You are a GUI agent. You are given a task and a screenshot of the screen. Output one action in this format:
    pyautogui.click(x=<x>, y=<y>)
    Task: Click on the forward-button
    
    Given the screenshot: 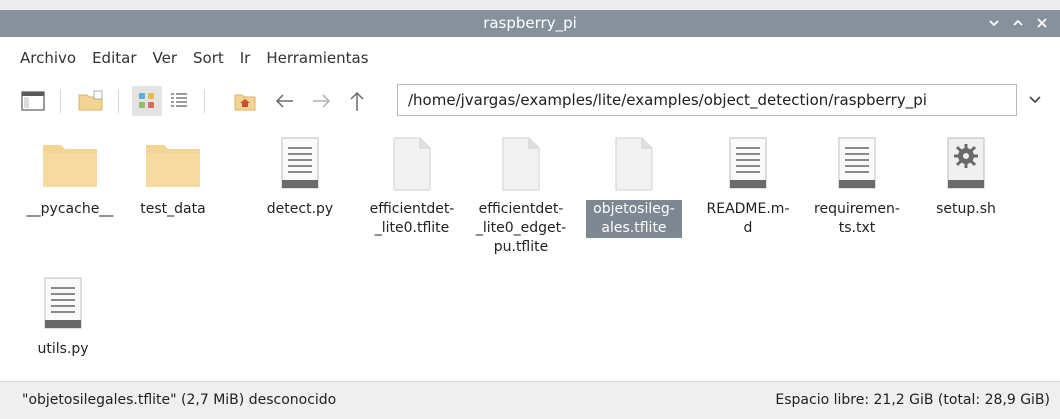 What is the action you would take?
    pyautogui.click(x=321, y=101)
    